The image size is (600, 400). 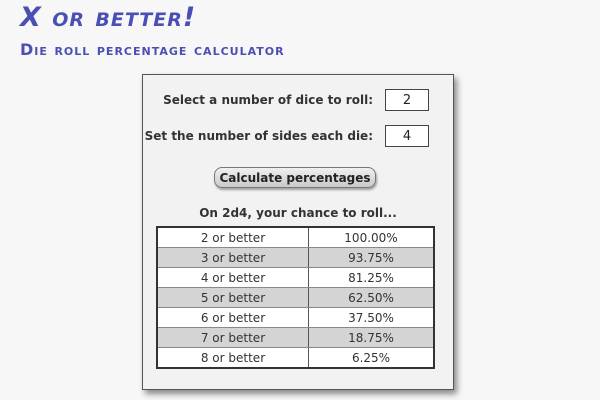 I want to click on row-percent: 93.75%, so click(x=371, y=257).